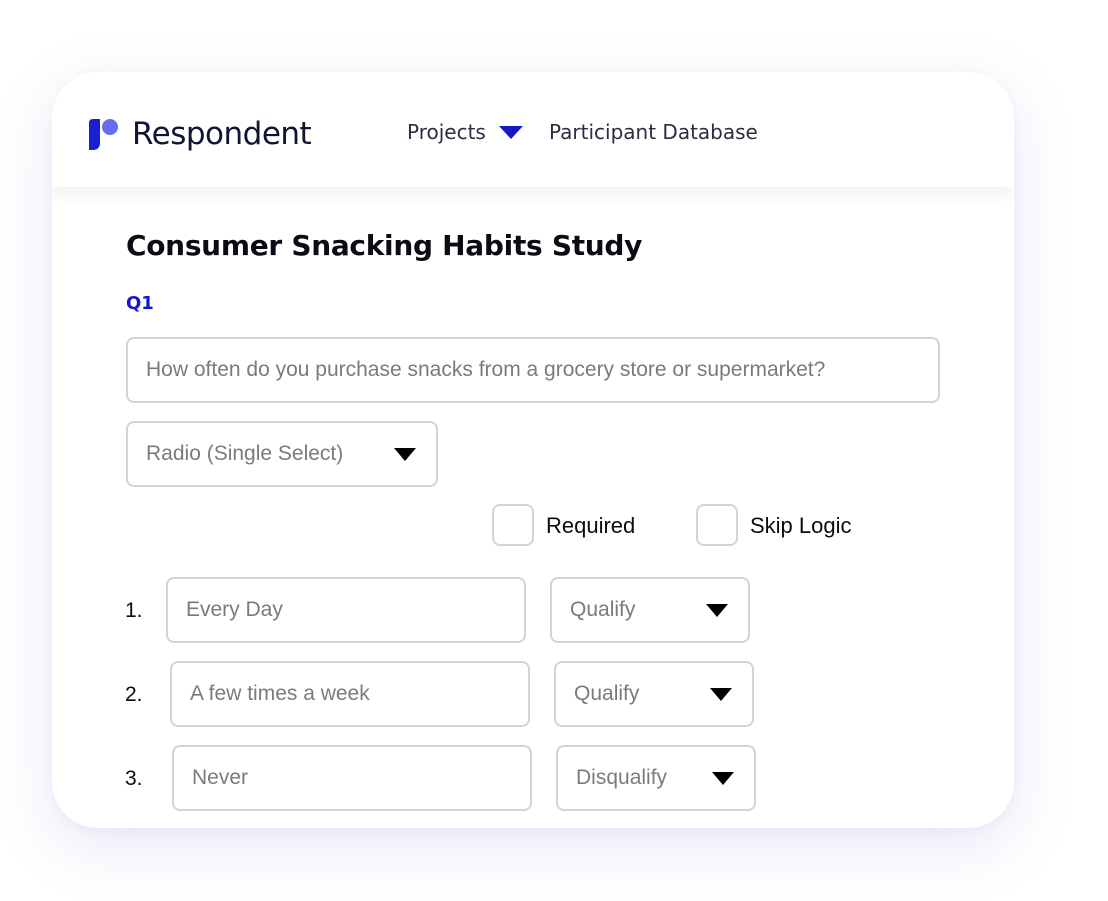 This screenshot has height=901, width=1108. I want to click on option-number: 3., so click(134, 778).